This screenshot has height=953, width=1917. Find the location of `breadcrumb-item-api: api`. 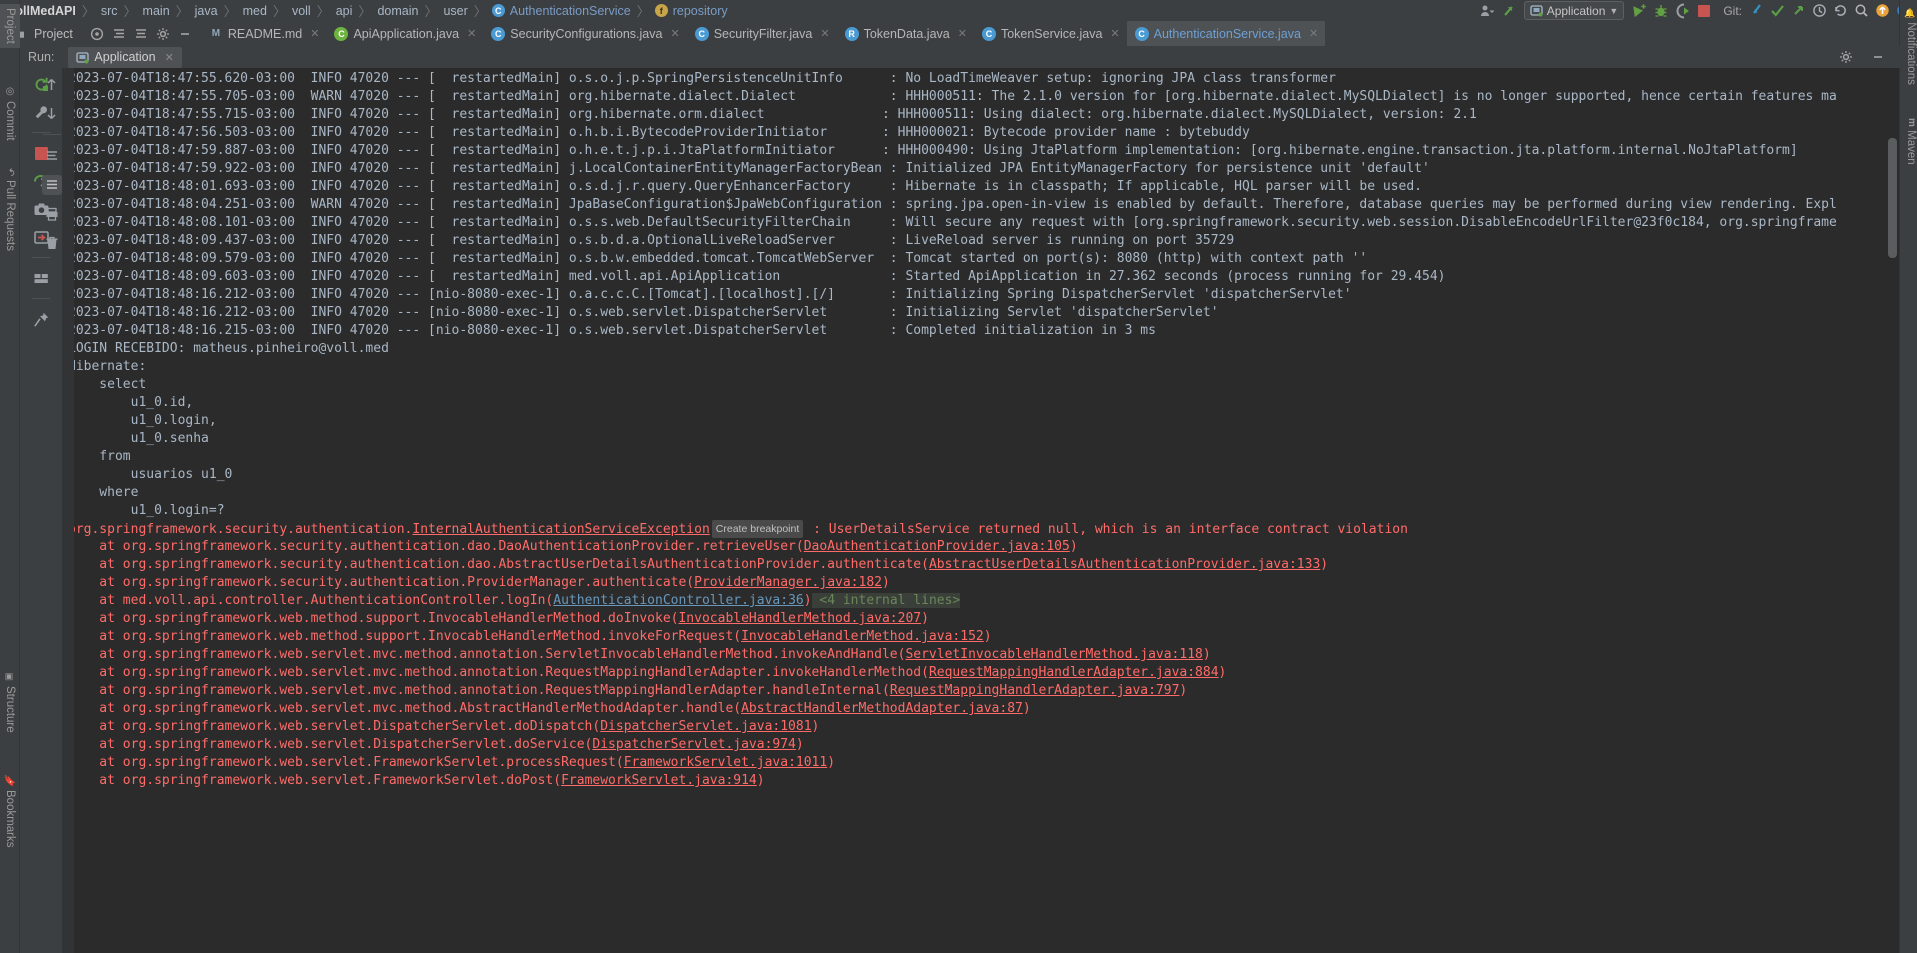

breadcrumb-item-api: api is located at coordinates (344, 11).